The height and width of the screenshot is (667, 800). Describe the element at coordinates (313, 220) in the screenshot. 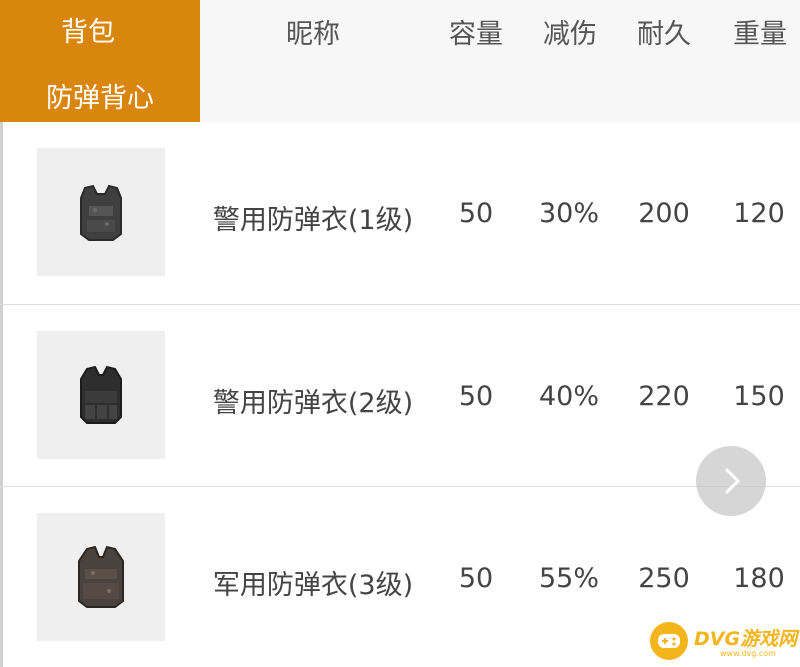

I see `item-name: 警用防弹衣(1级)` at that location.